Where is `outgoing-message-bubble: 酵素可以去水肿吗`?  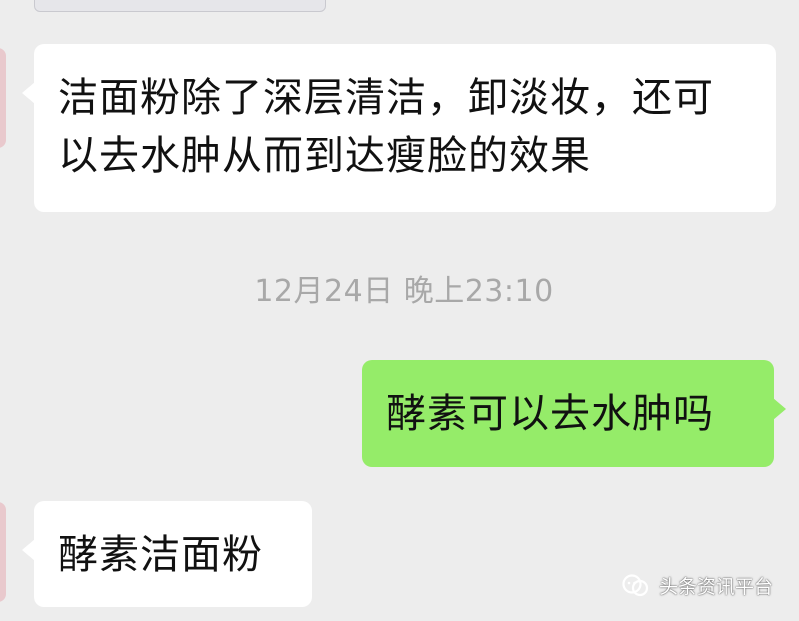
outgoing-message-bubble: 酵素可以去水肿吗 is located at coordinates (574, 413).